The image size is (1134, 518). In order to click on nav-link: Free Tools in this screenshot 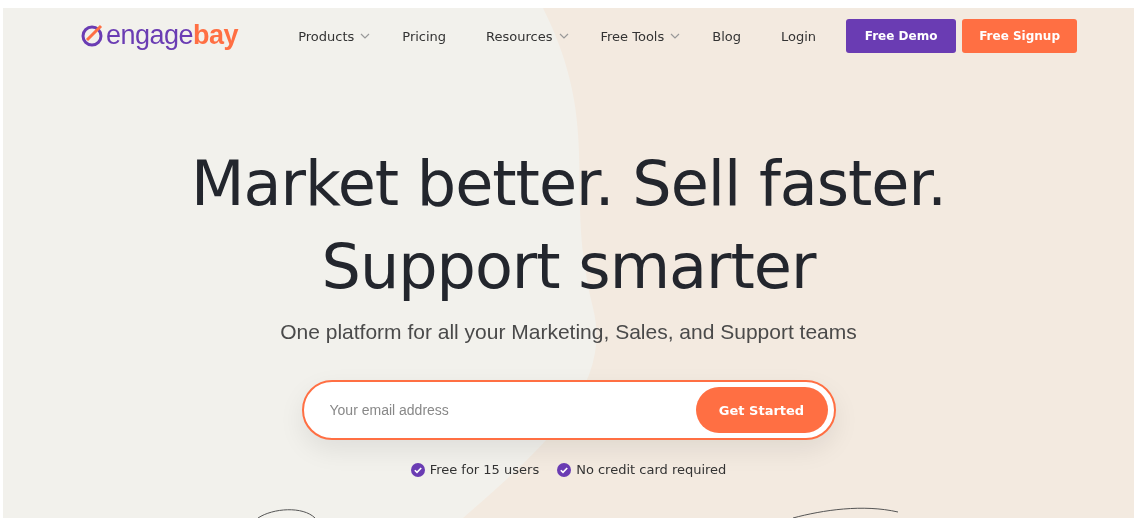, I will do `click(640, 36)`.